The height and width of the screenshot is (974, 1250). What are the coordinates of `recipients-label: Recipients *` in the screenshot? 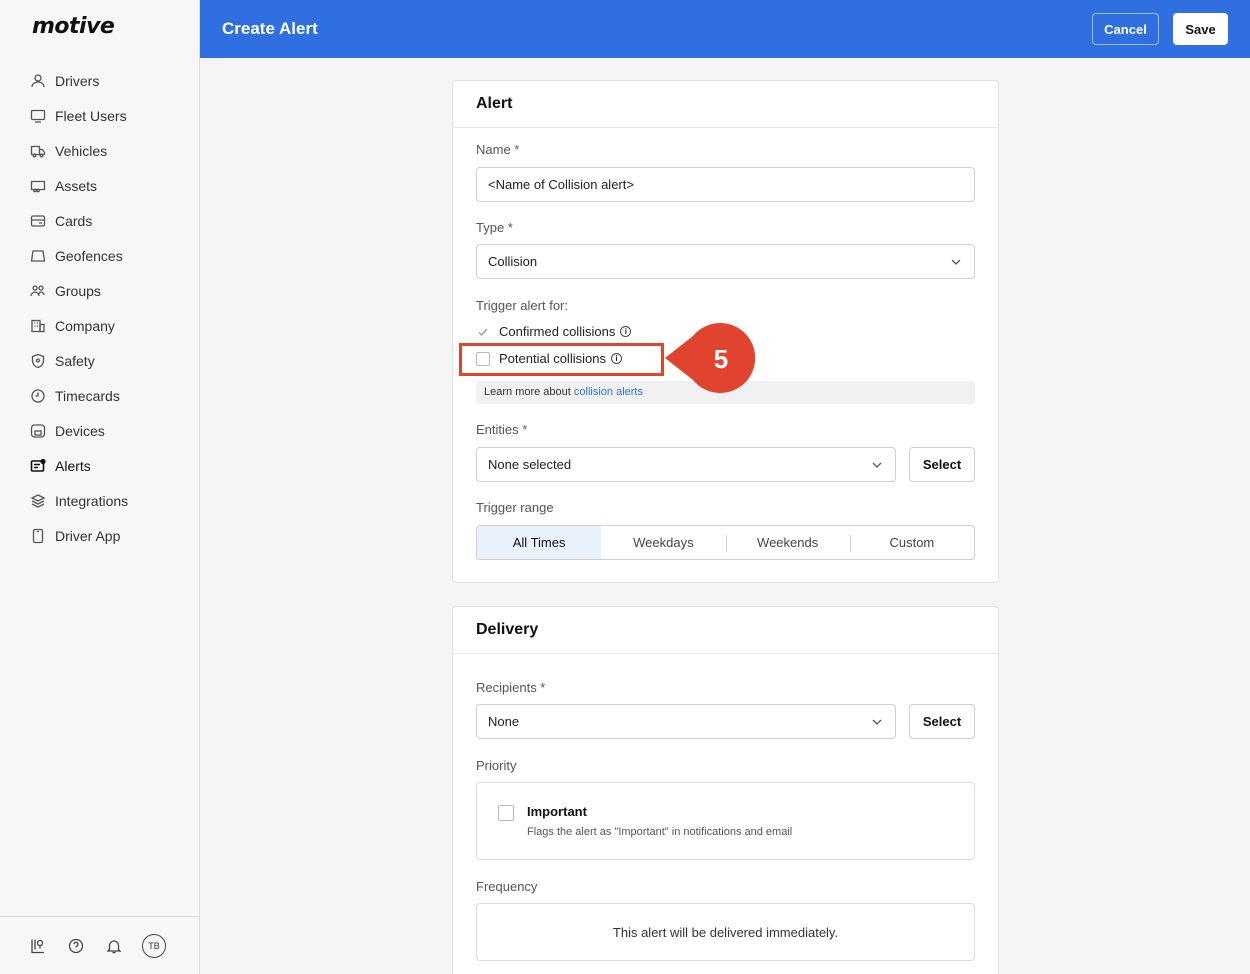 It's located at (511, 687).